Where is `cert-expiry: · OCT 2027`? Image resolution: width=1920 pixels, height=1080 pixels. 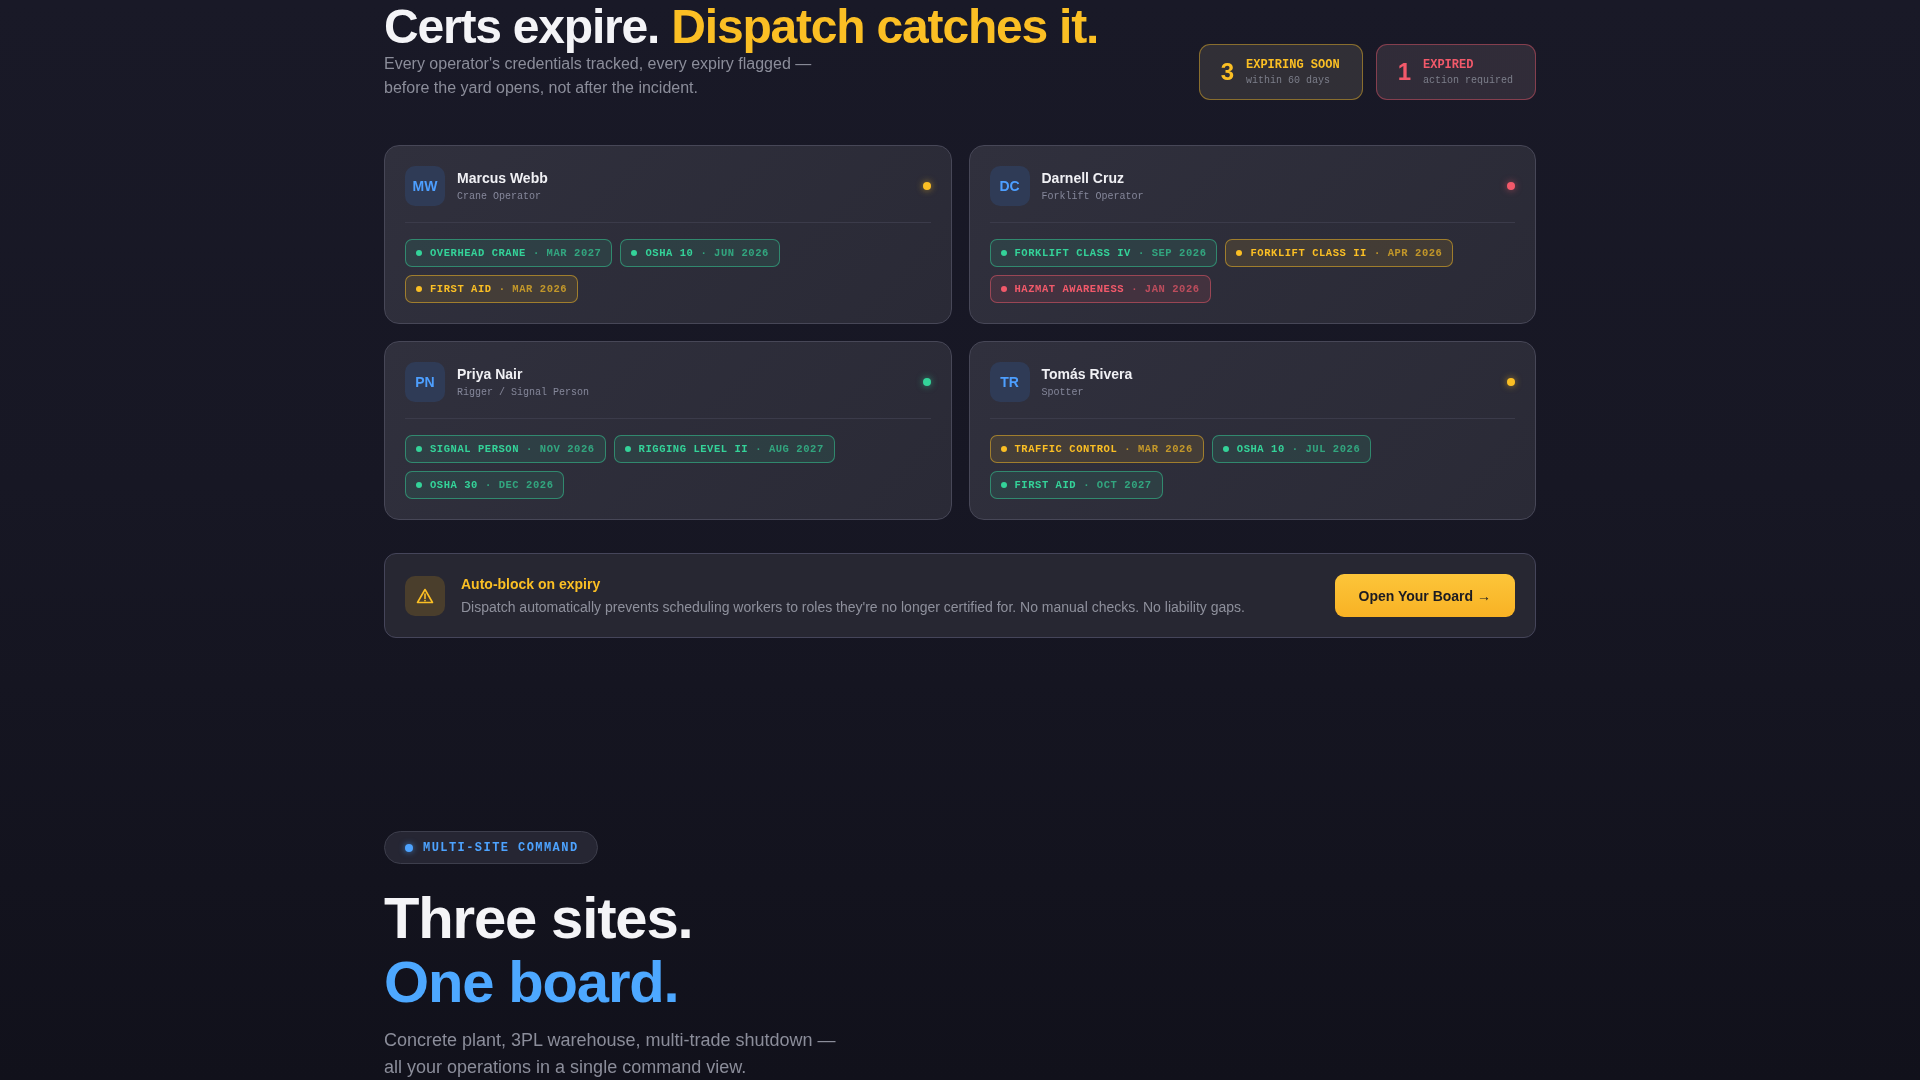 cert-expiry: · OCT 2027 is located at coordinates (1117, 485).